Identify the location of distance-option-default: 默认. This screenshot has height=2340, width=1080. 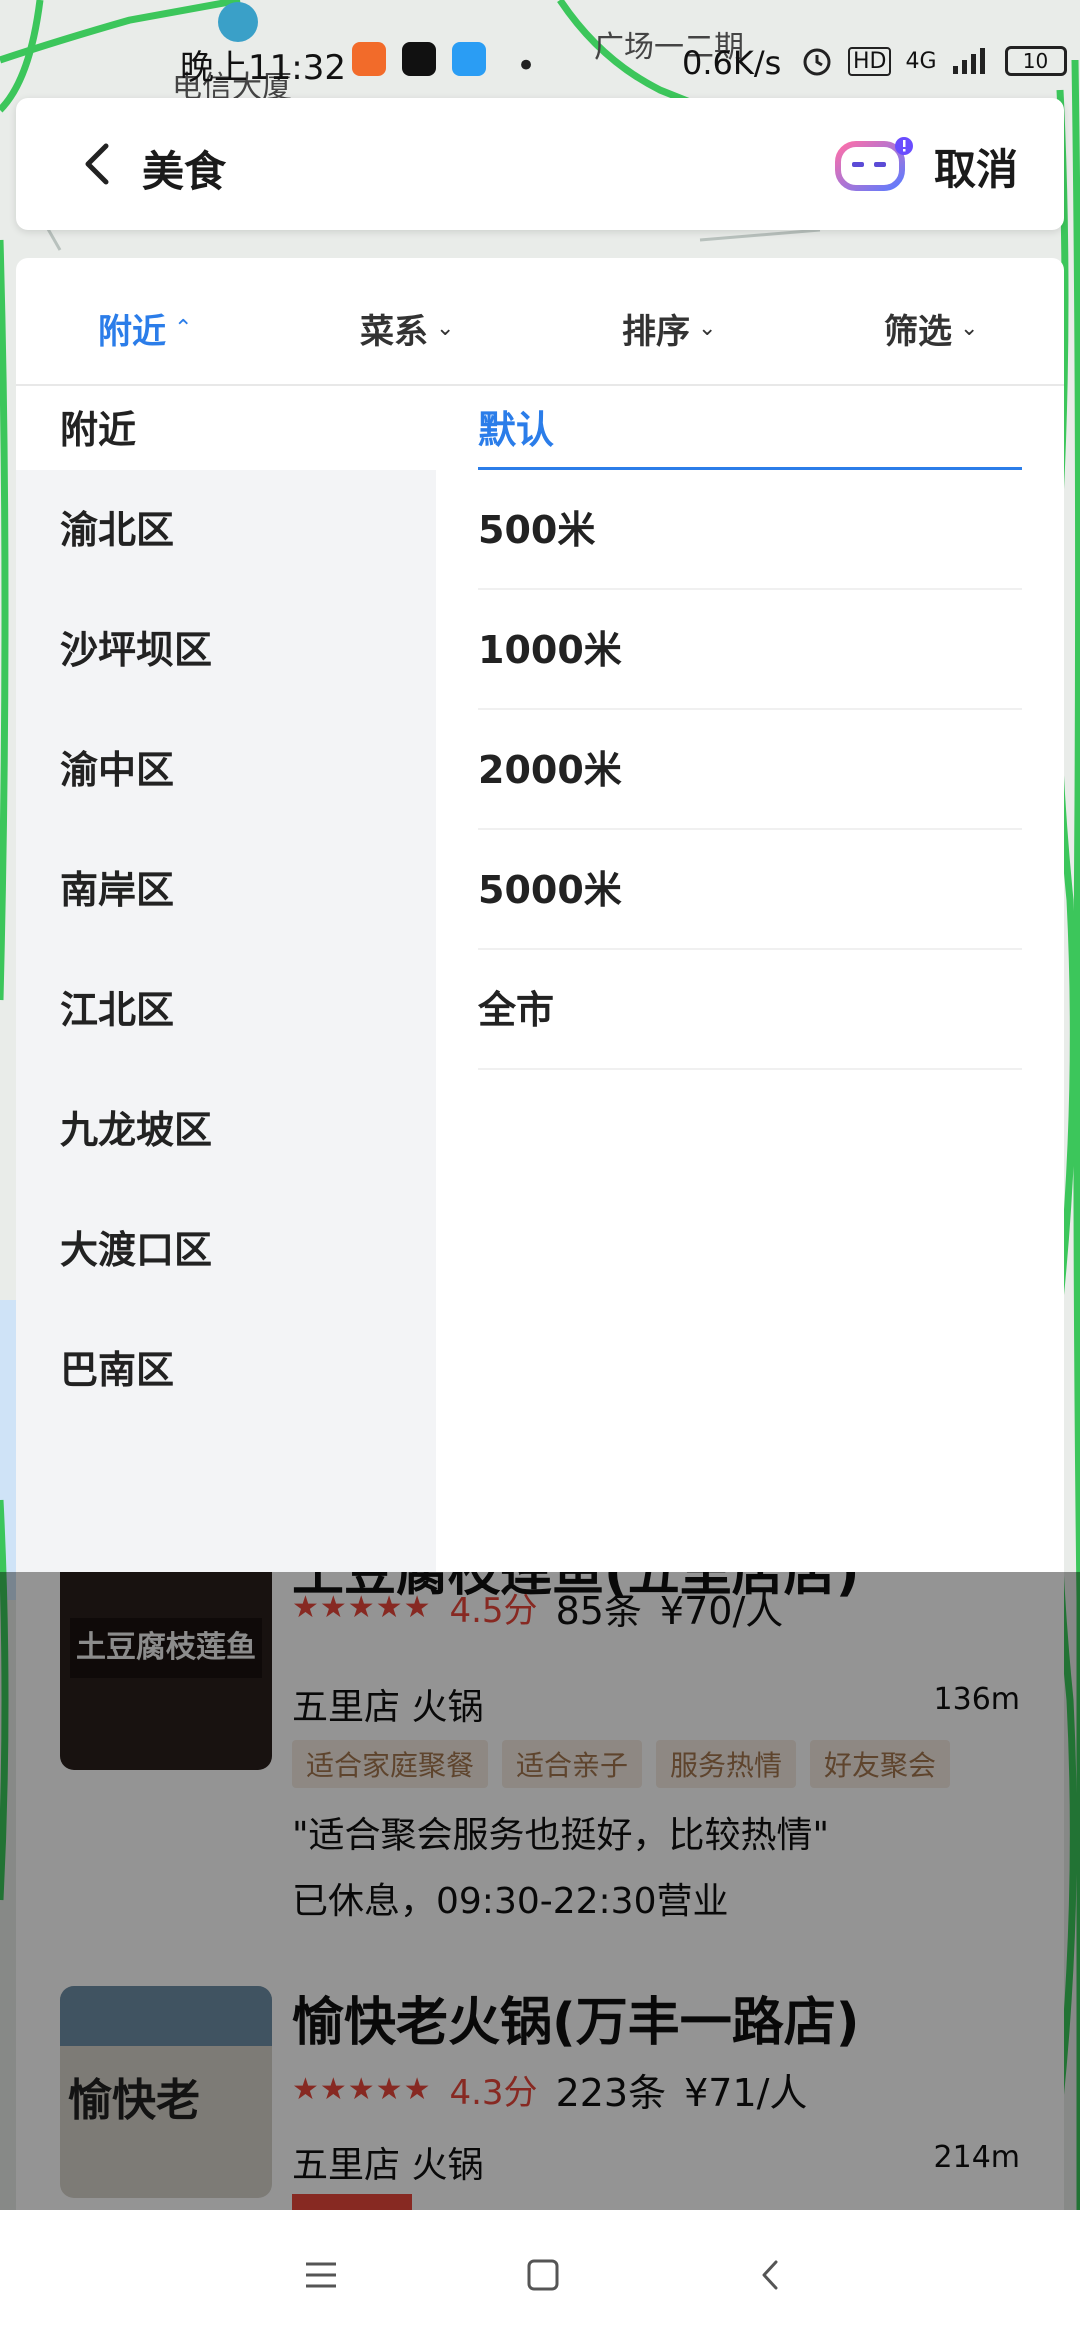
(750, 429).